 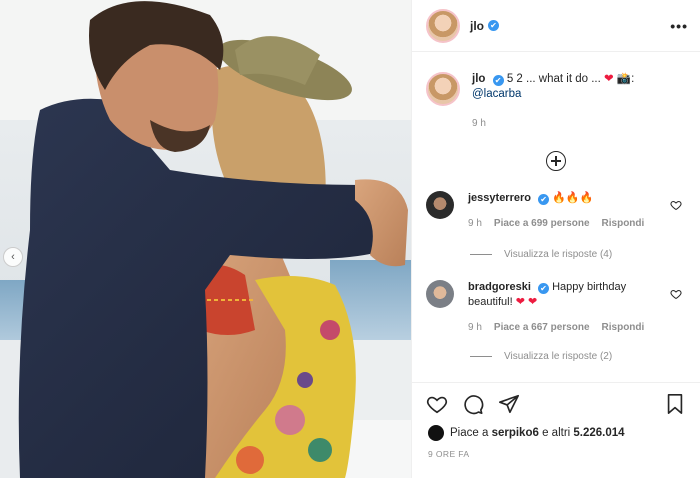 What do you see at coordinates (556, 450) in the screenshot?
I see `post-time: 9 ORE FA` at bounding box center [556, 450].